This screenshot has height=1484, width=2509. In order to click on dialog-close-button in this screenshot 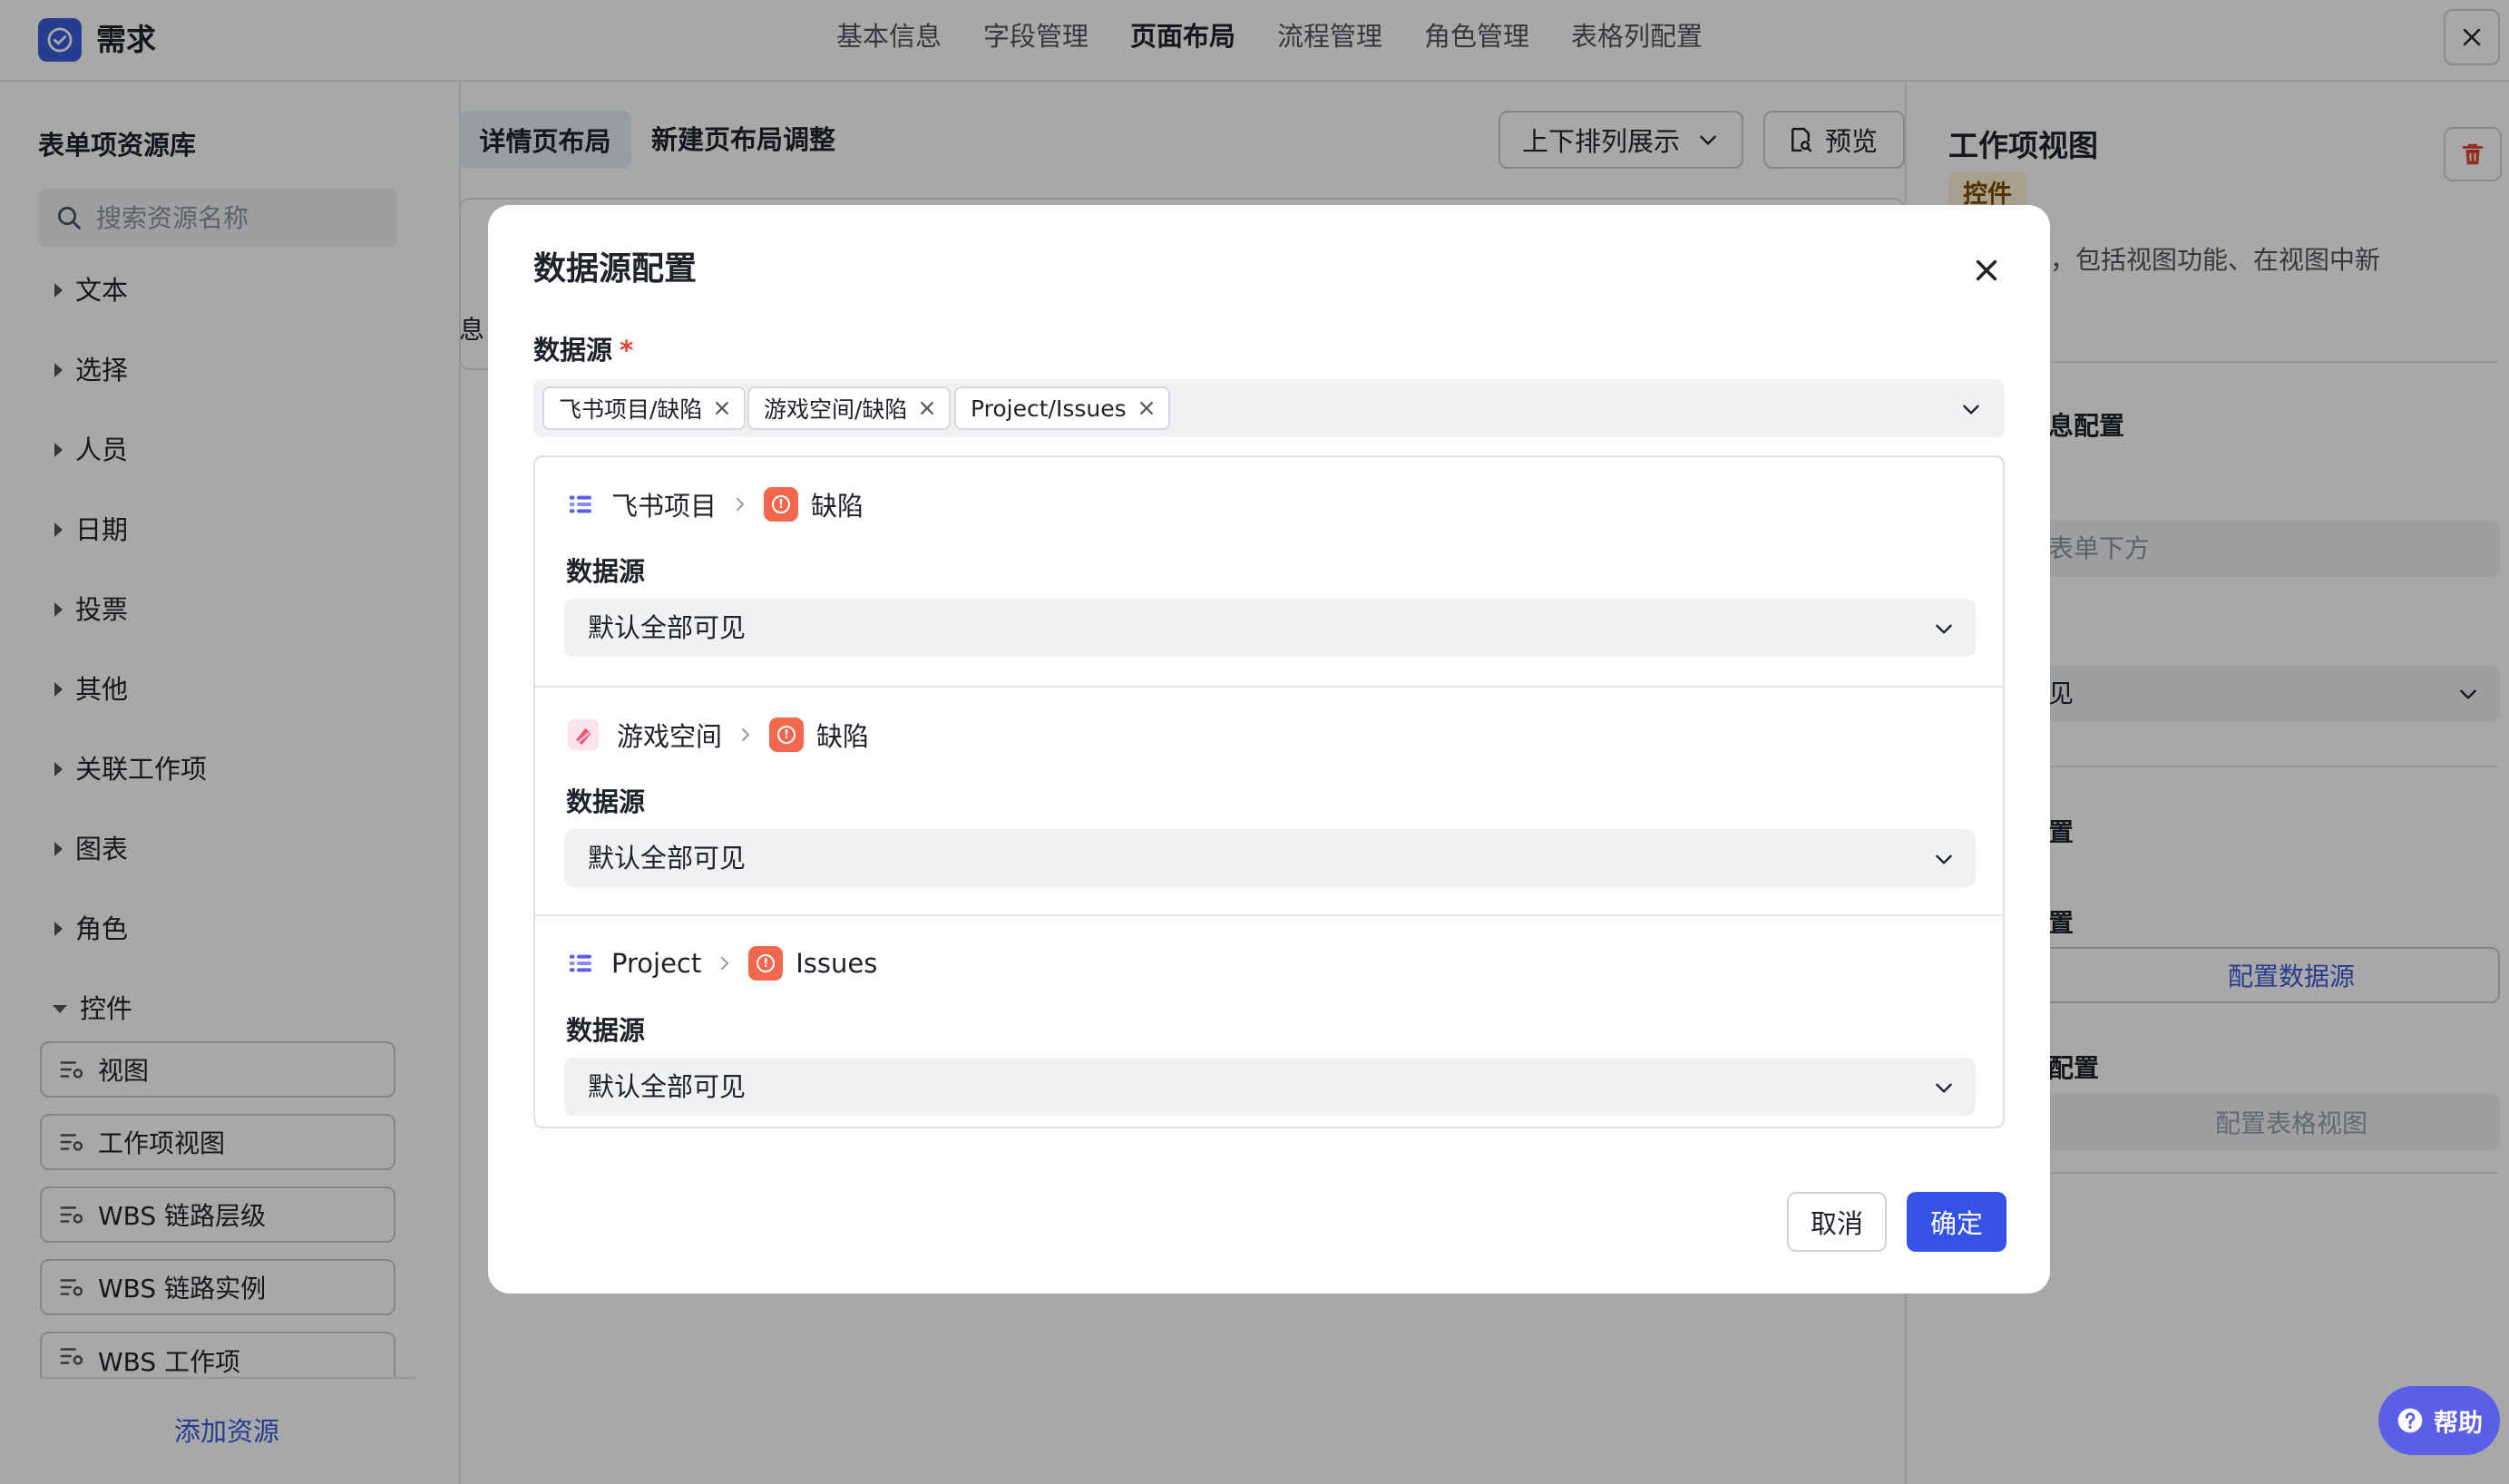, I will do `click(1986, 270)`.